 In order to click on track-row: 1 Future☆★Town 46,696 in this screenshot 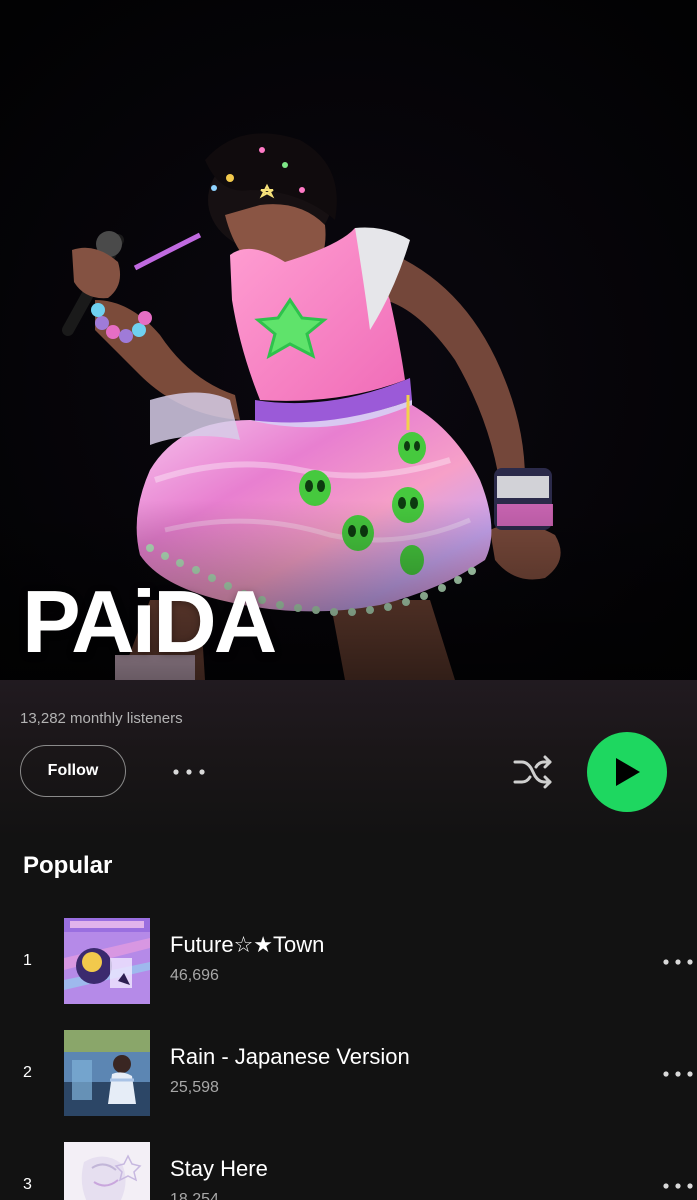, I will do `click(348, 968)`.